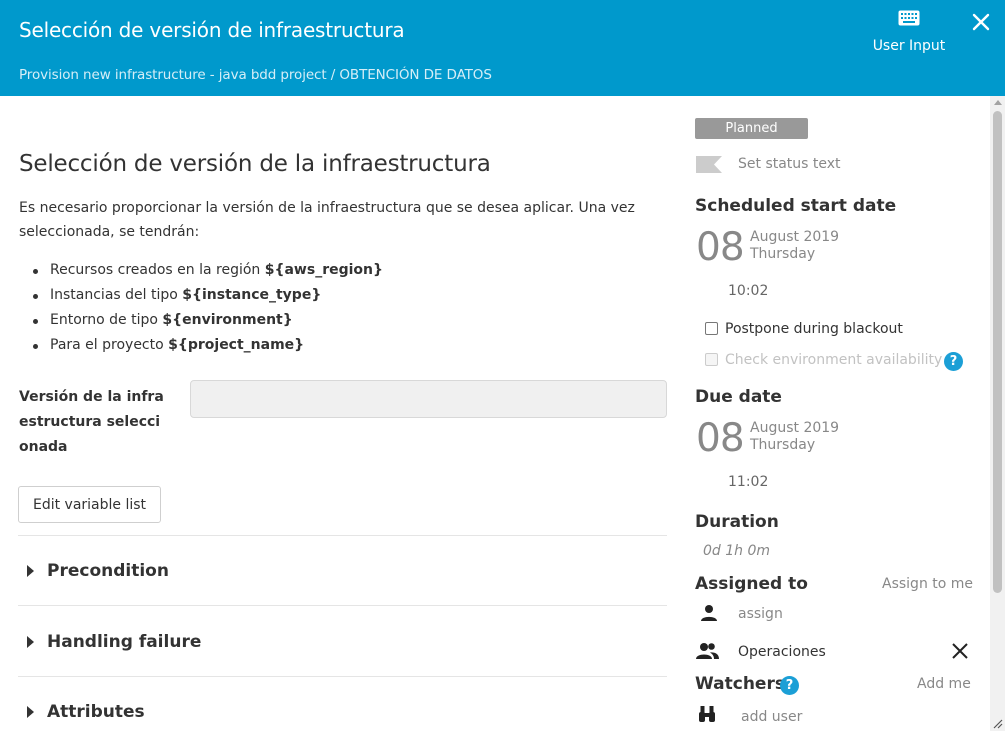 Image resolution: width=1005 pixels, height=731 pixels. I want to click on variable-input, so click(428, 399).